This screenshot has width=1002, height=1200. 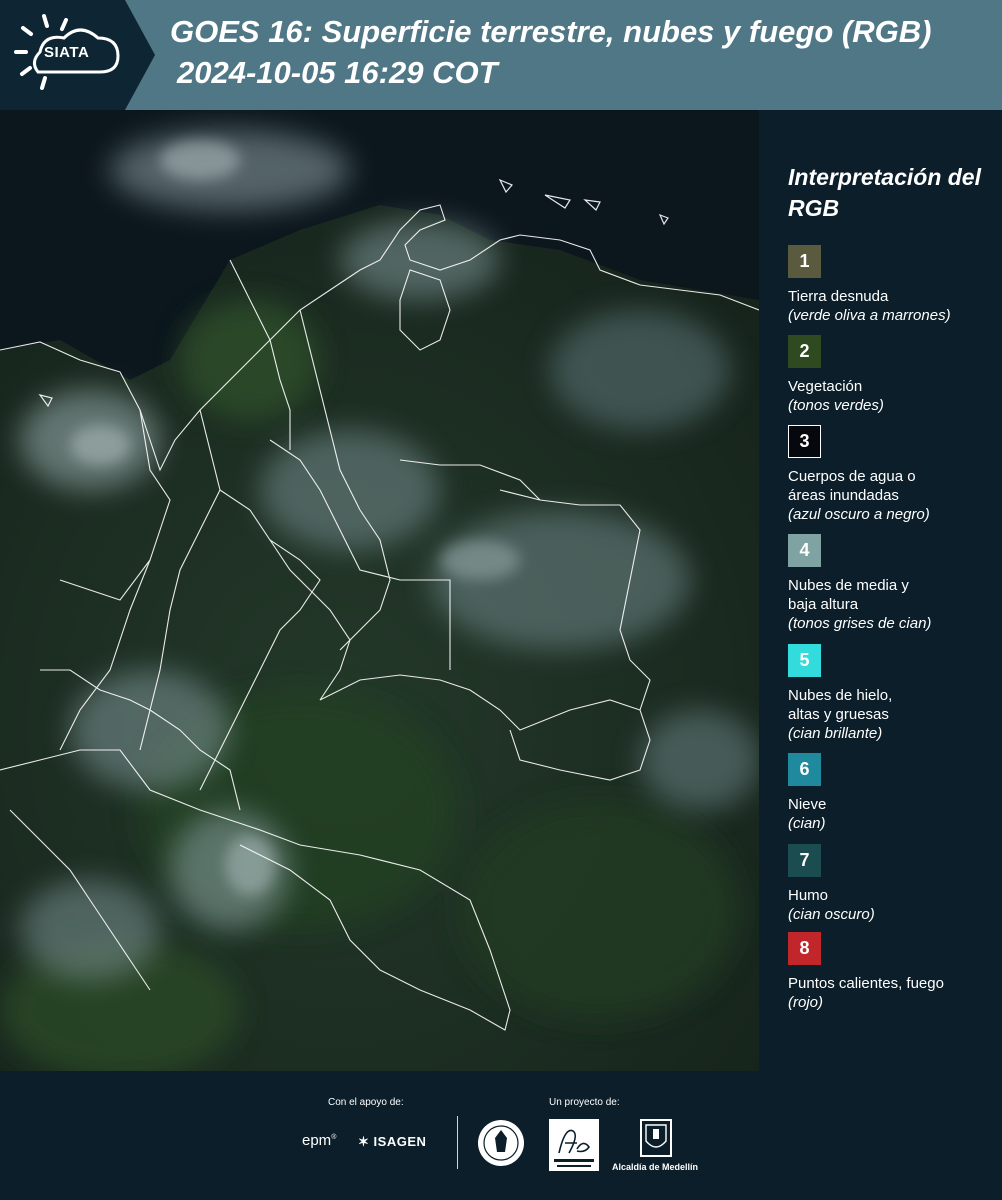 What do you see at coordinates (893, 884) in the screenshot?
I see `legend-item-smoke: 7 Humo (cian oscuro)` at bounding box center [893, 884].